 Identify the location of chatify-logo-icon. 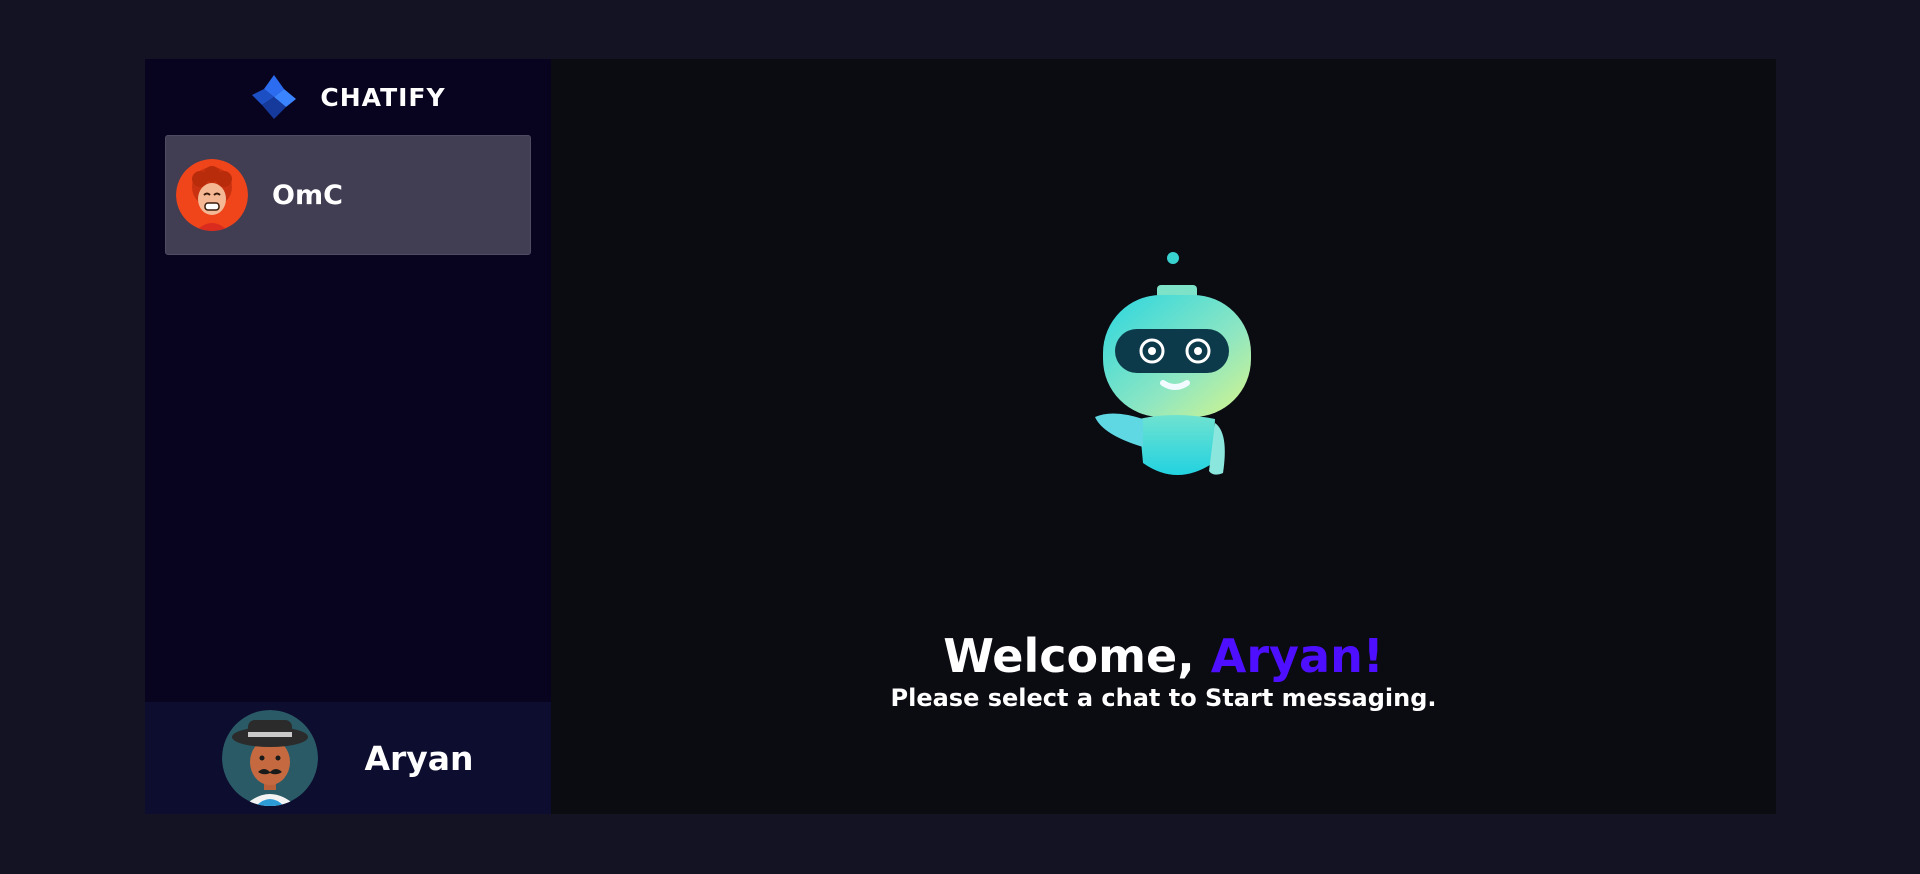
(274, 97).